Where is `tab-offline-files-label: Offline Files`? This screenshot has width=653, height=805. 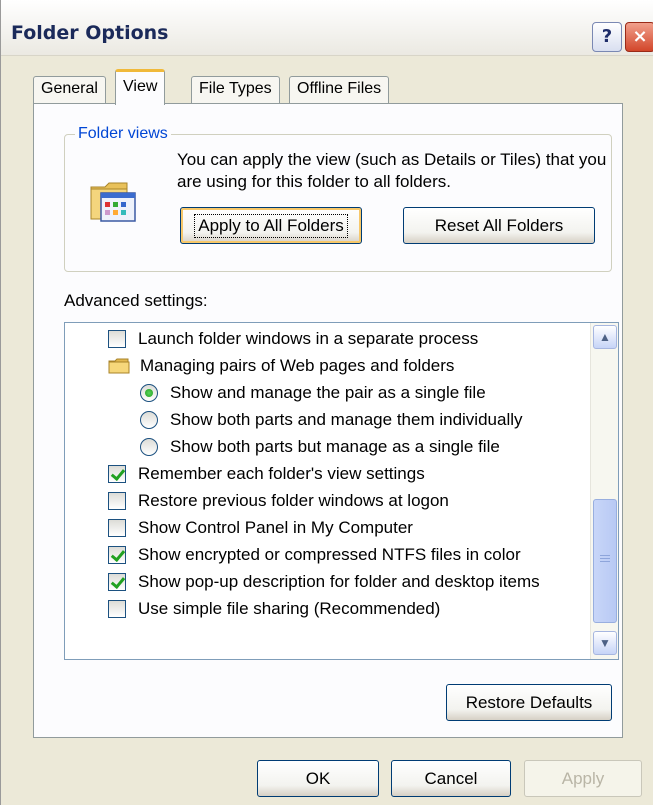 tab-offline-files-label: Offline Files is located at coordinates (339, 88).